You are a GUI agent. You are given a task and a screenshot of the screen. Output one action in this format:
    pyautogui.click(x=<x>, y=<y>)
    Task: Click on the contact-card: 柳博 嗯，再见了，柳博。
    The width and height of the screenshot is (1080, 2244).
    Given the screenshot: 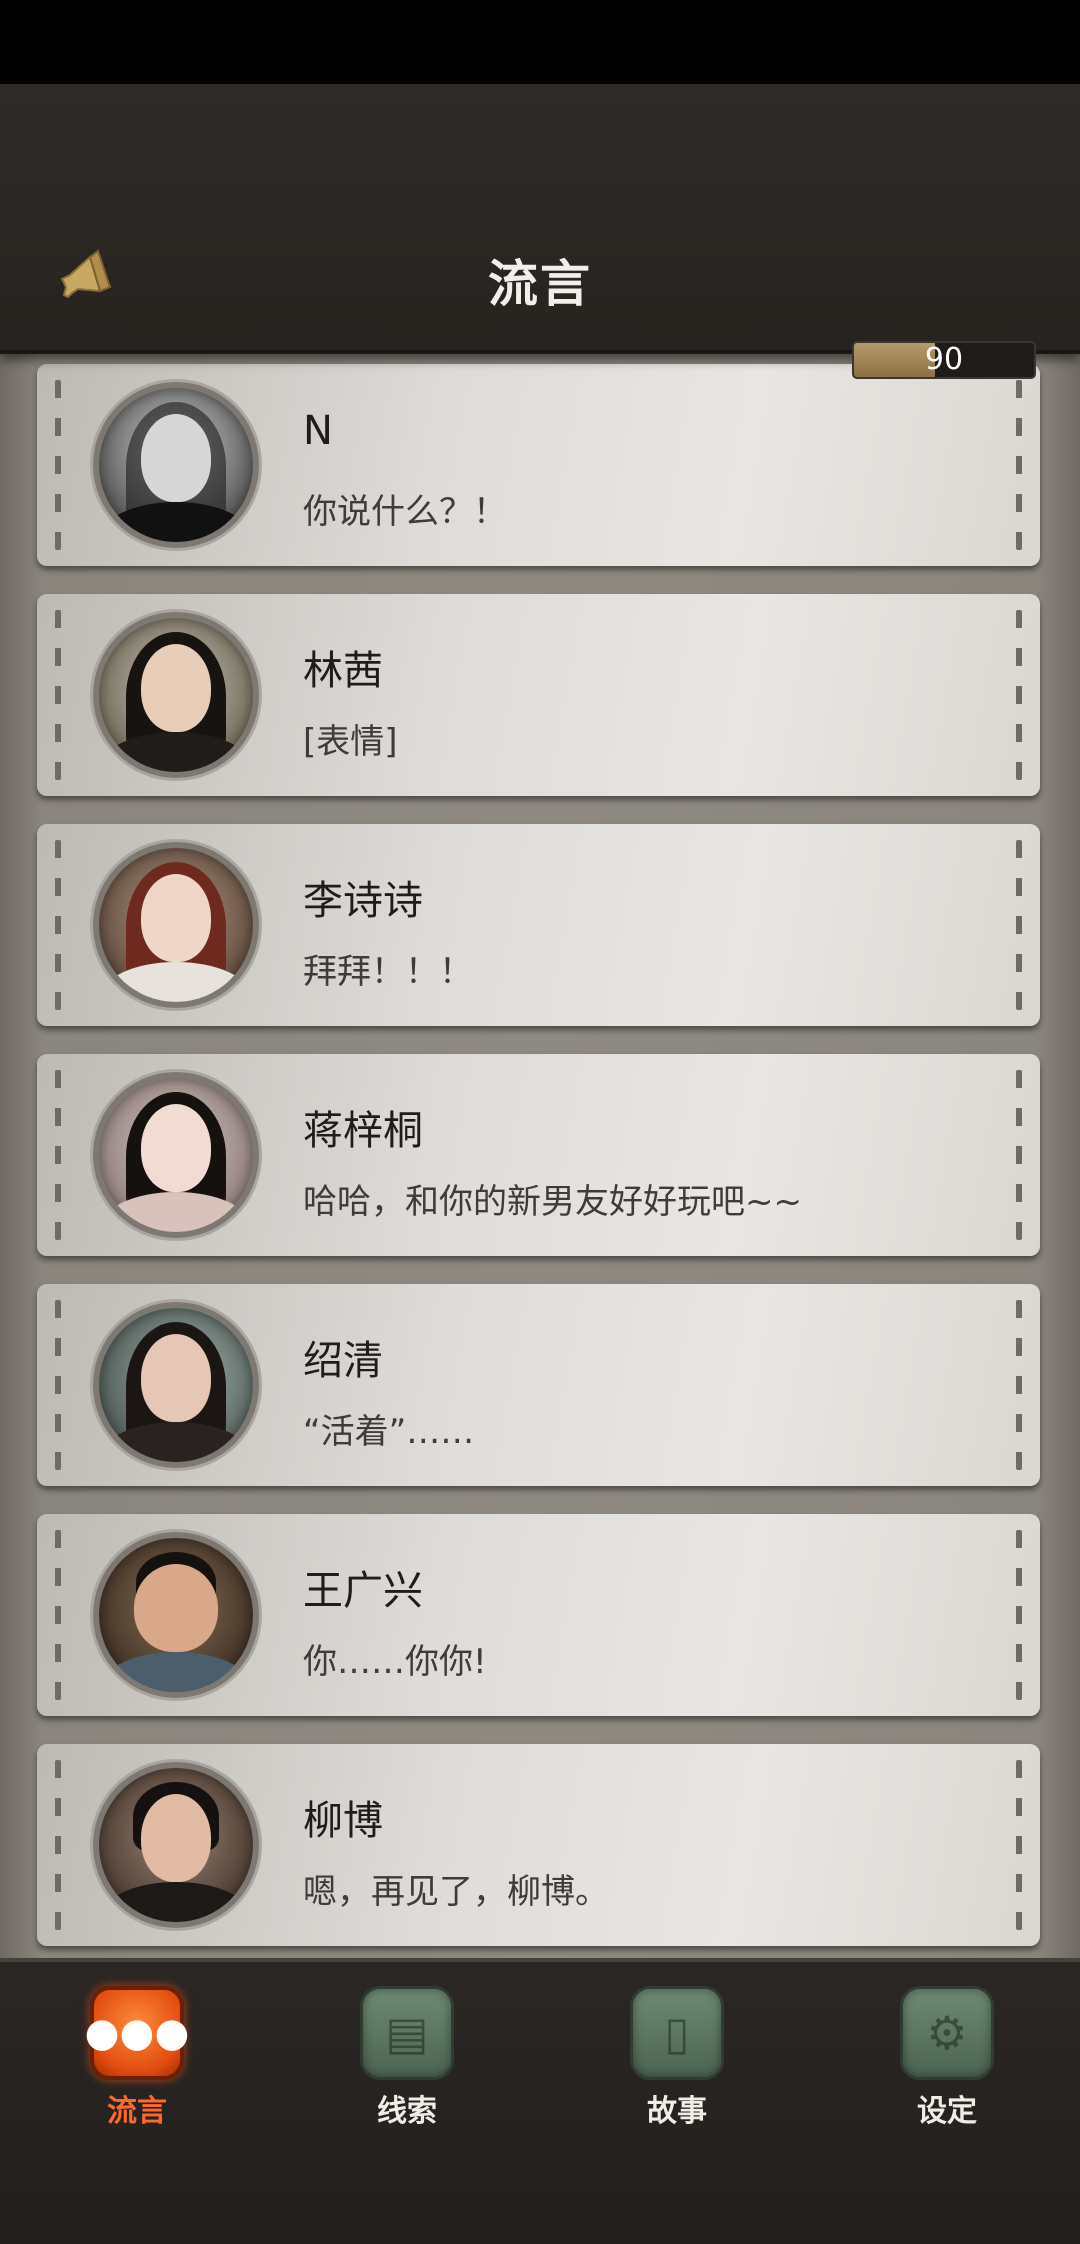 What is the action you would take?
    pyautogui.click(x=538, y=1845)
    